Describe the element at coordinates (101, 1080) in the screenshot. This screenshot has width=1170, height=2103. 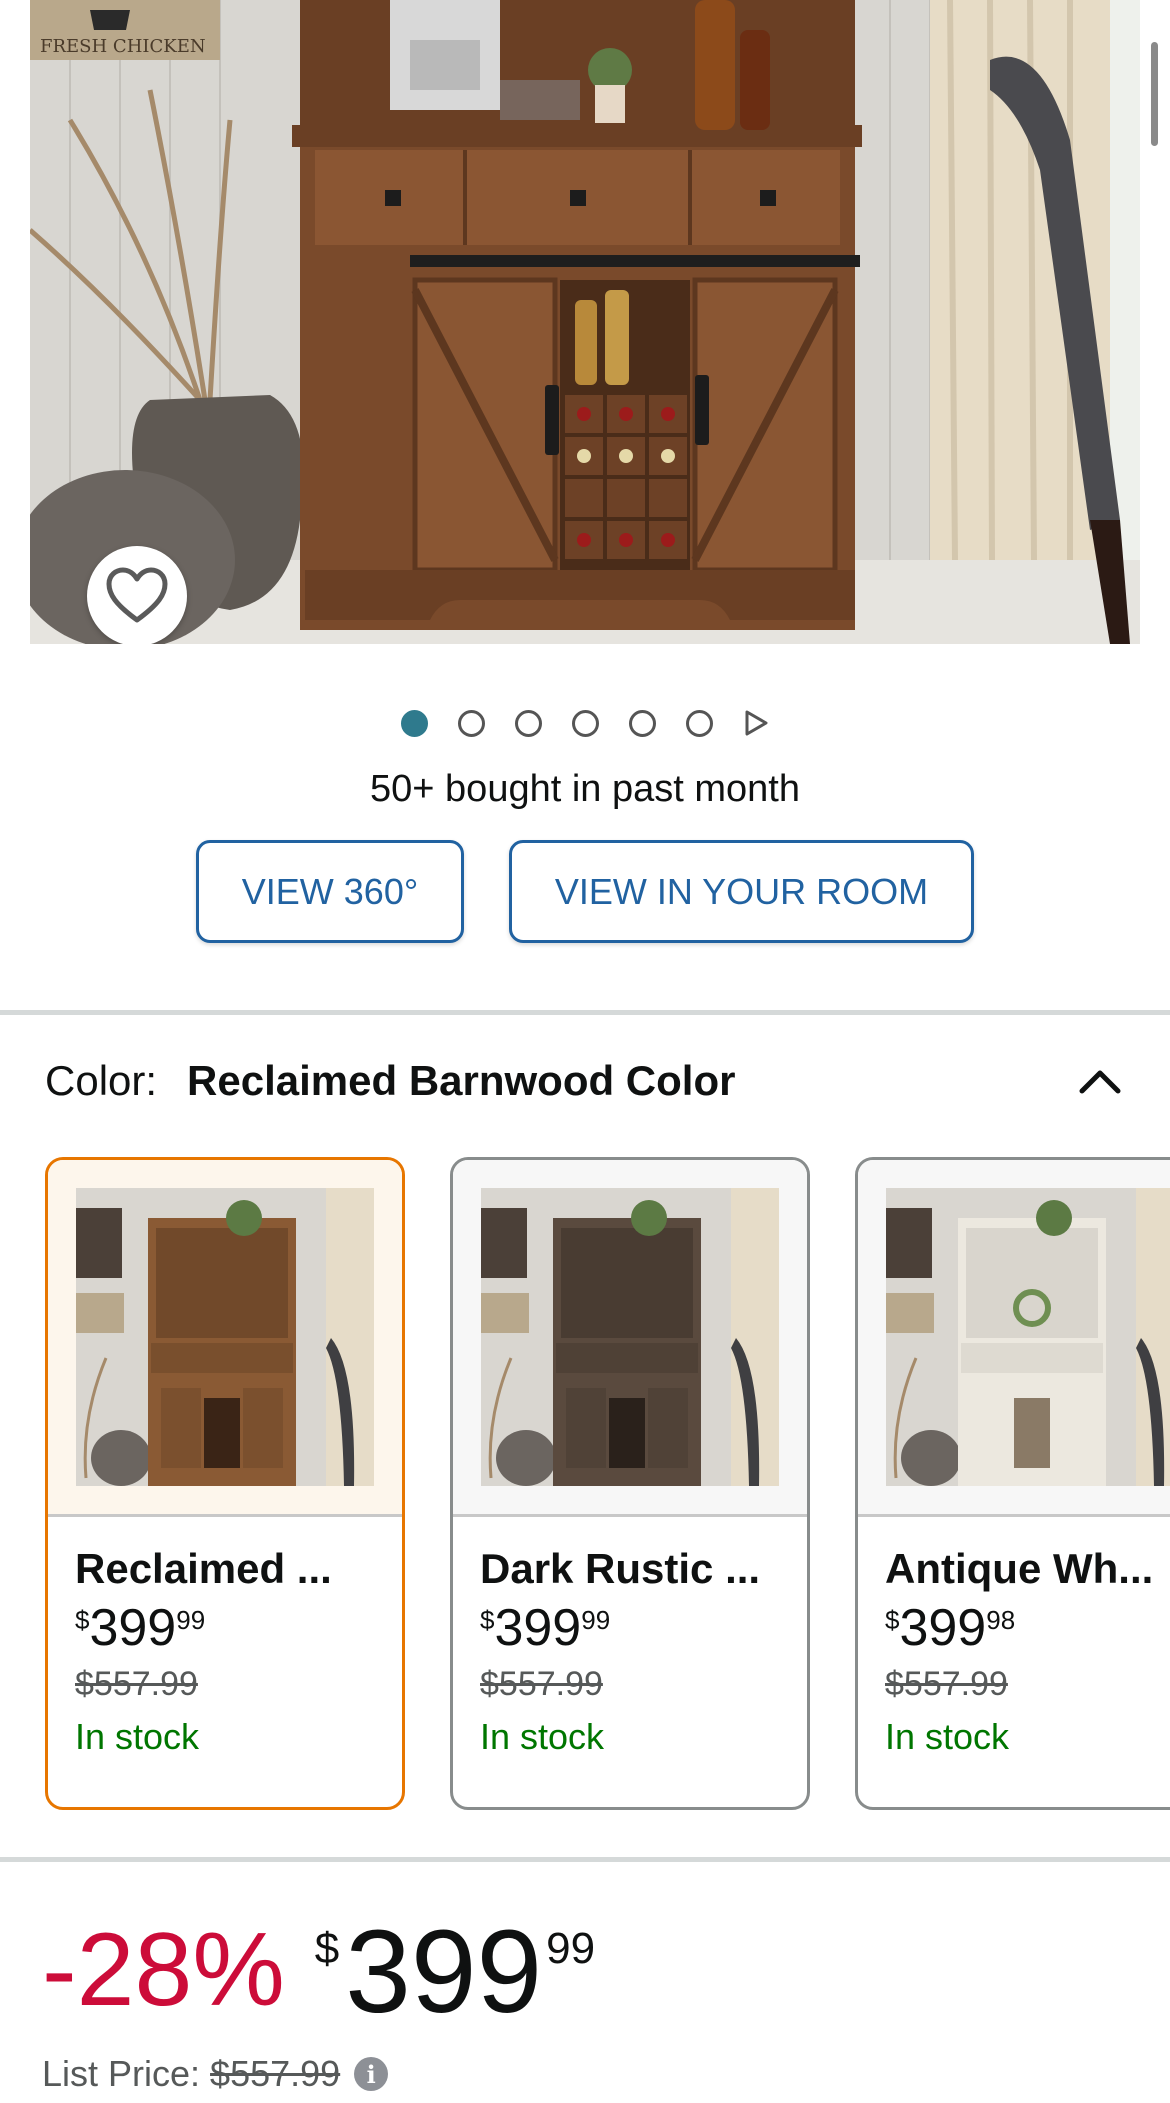
I see `color-label: Color:` at that location.